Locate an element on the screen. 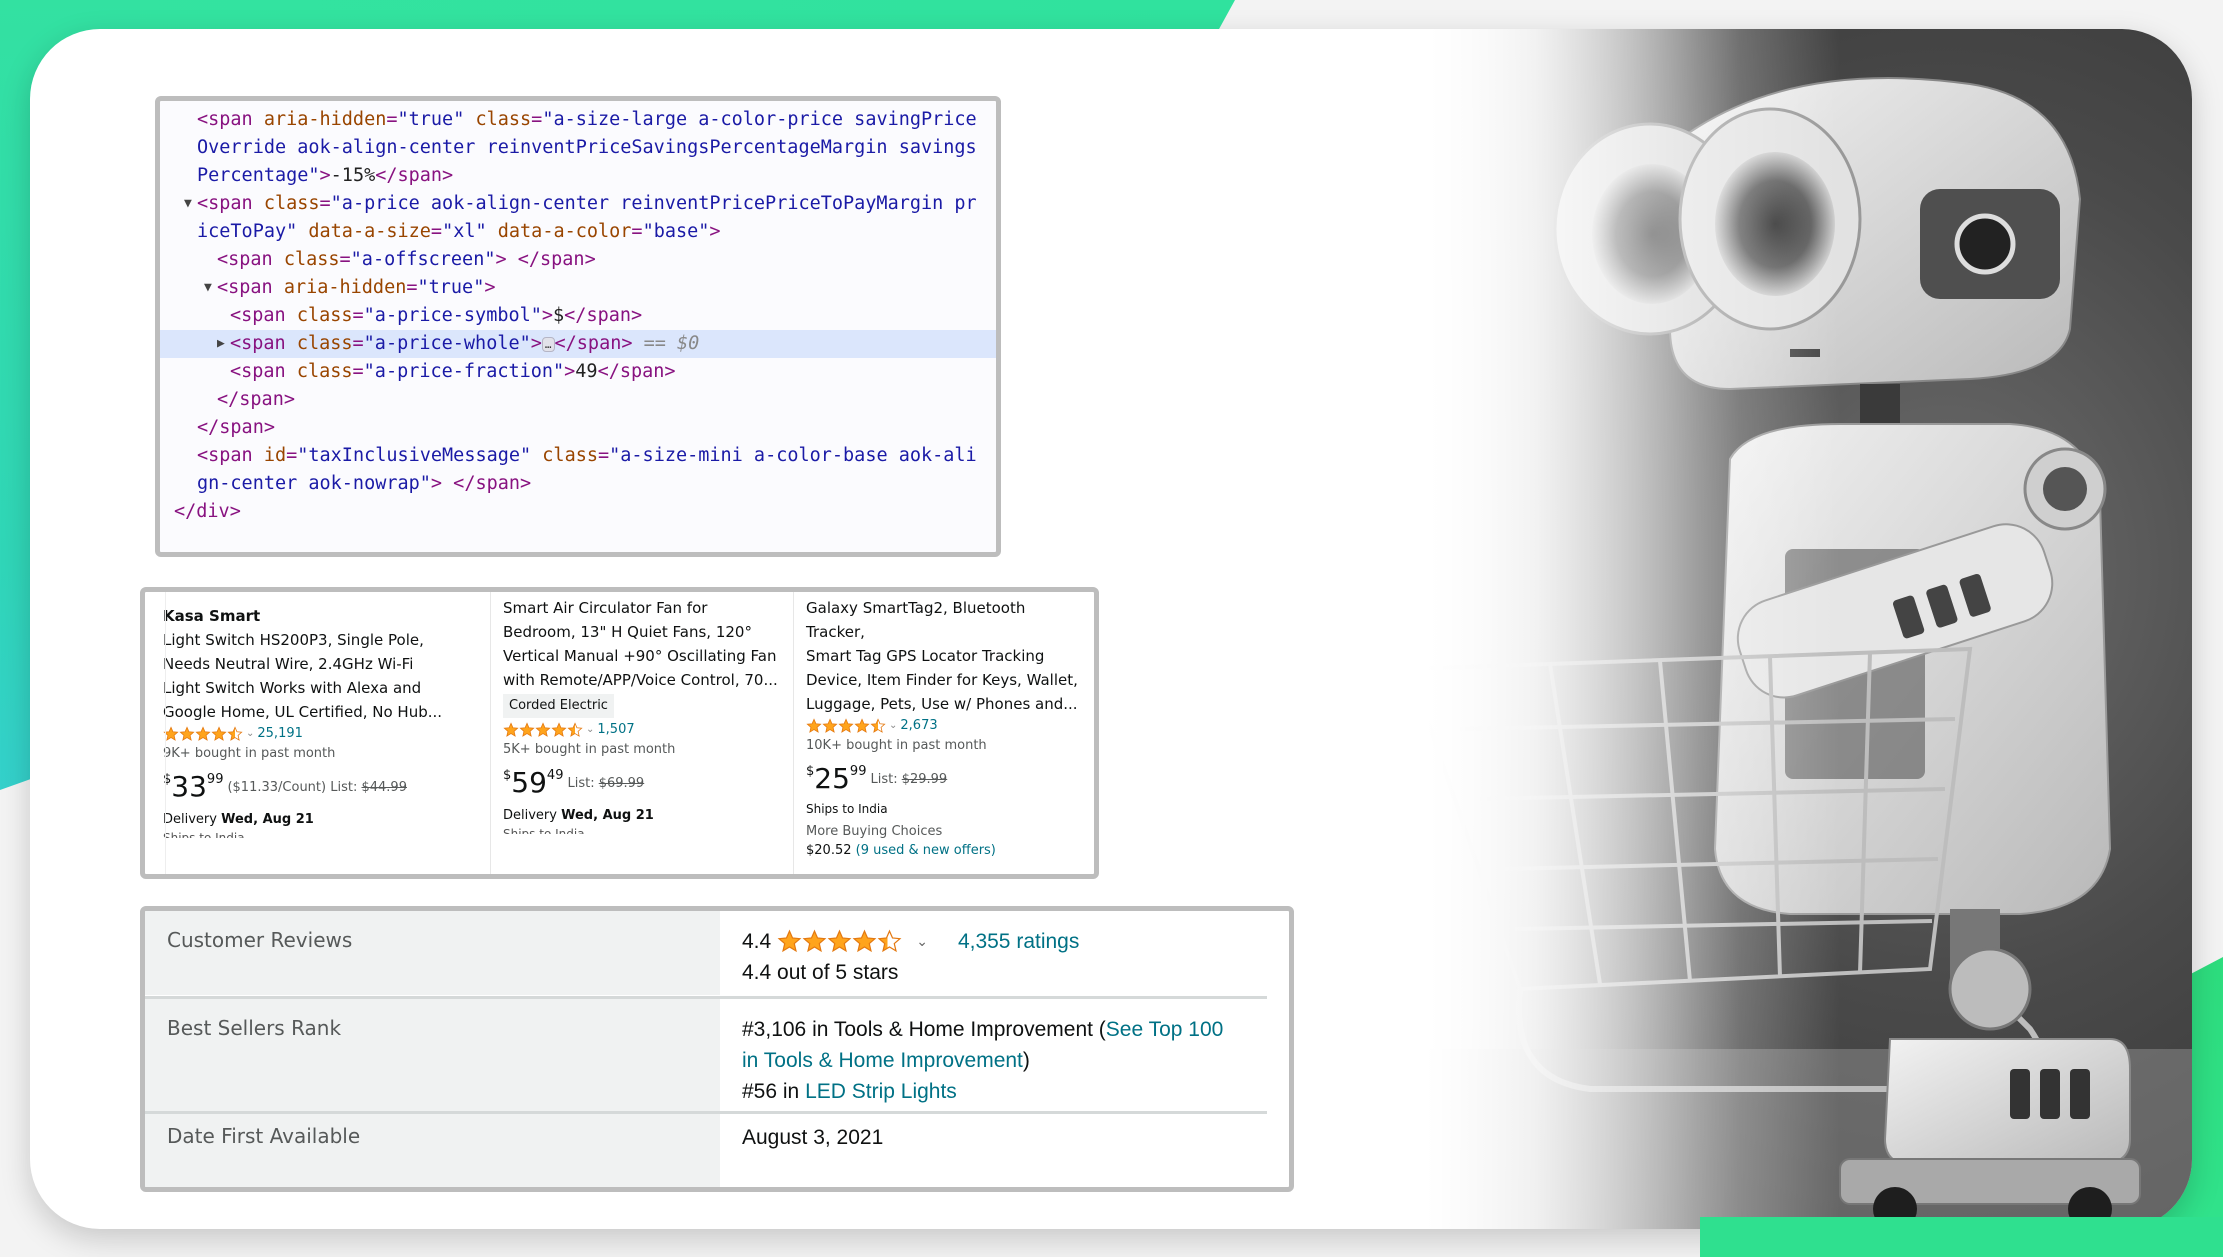  review-summary: 4.4 ⌄ 4,355 ratings is located at coordinates (1015, 941).